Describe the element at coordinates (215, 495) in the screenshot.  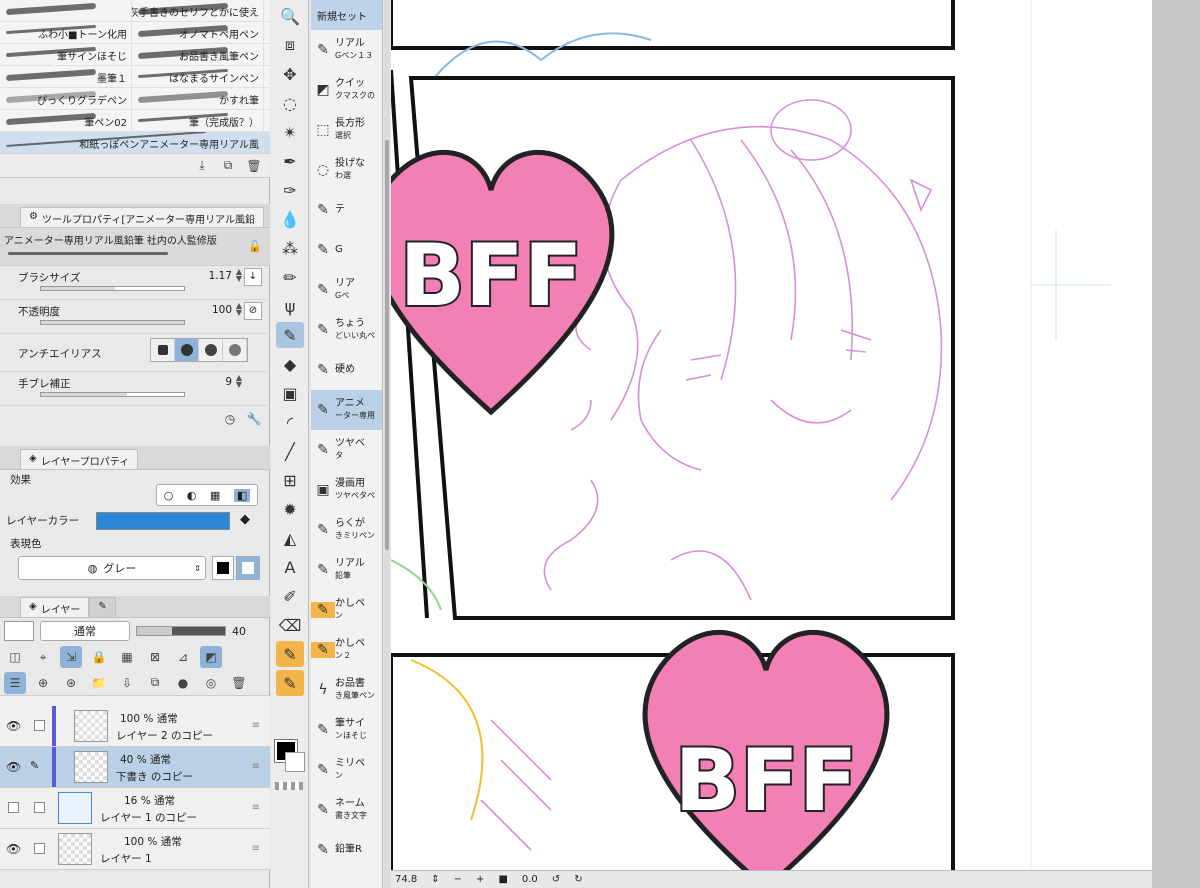
I see `checker-effect-icon: ▦` at that location.